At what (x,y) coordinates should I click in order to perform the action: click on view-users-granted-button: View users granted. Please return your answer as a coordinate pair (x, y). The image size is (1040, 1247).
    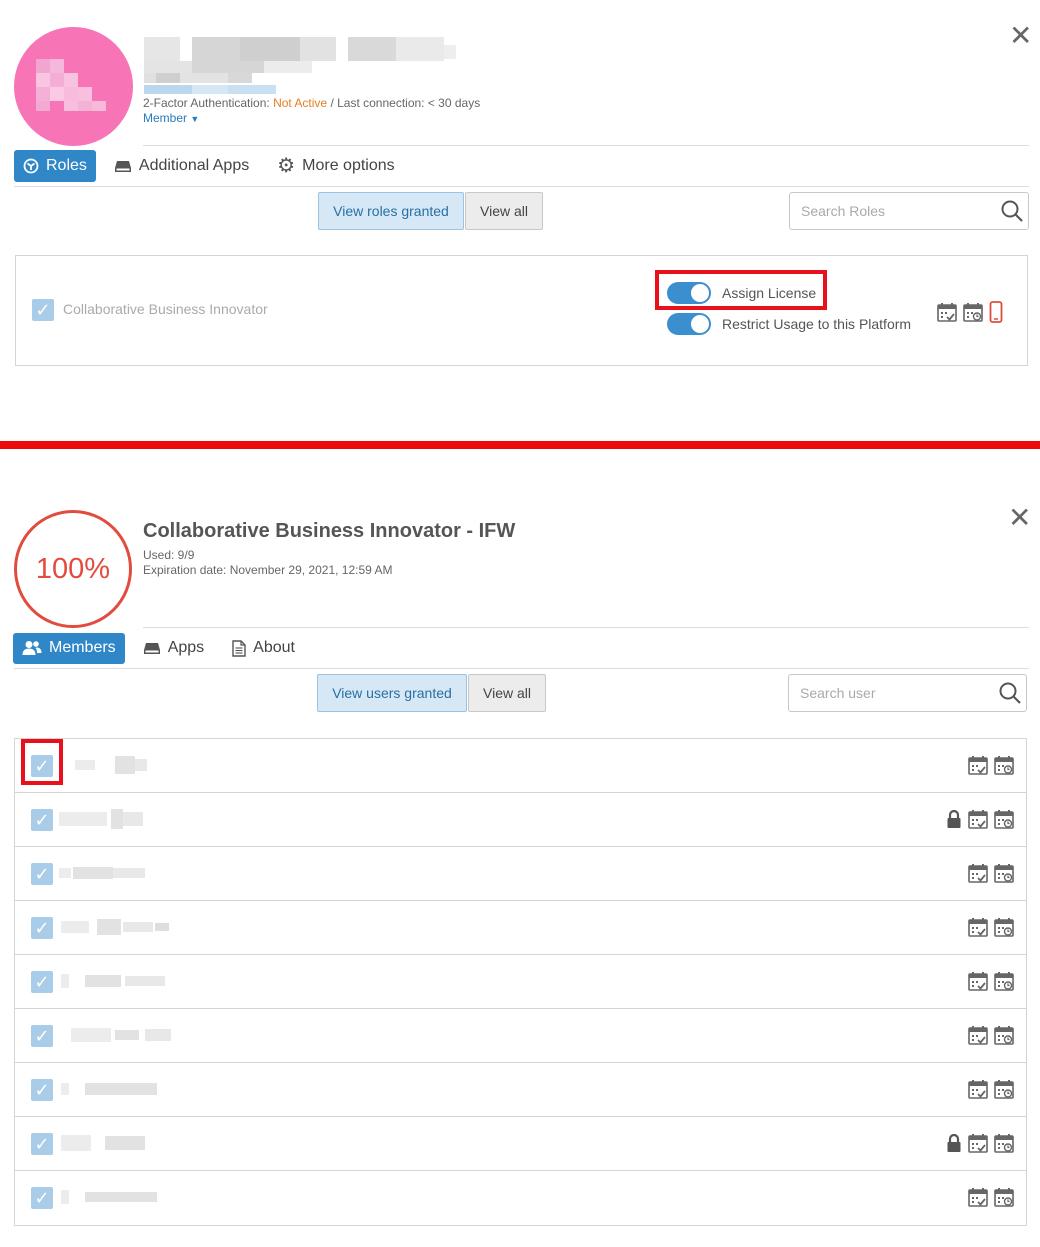
    Looking at the image, I should click on (392, 693).